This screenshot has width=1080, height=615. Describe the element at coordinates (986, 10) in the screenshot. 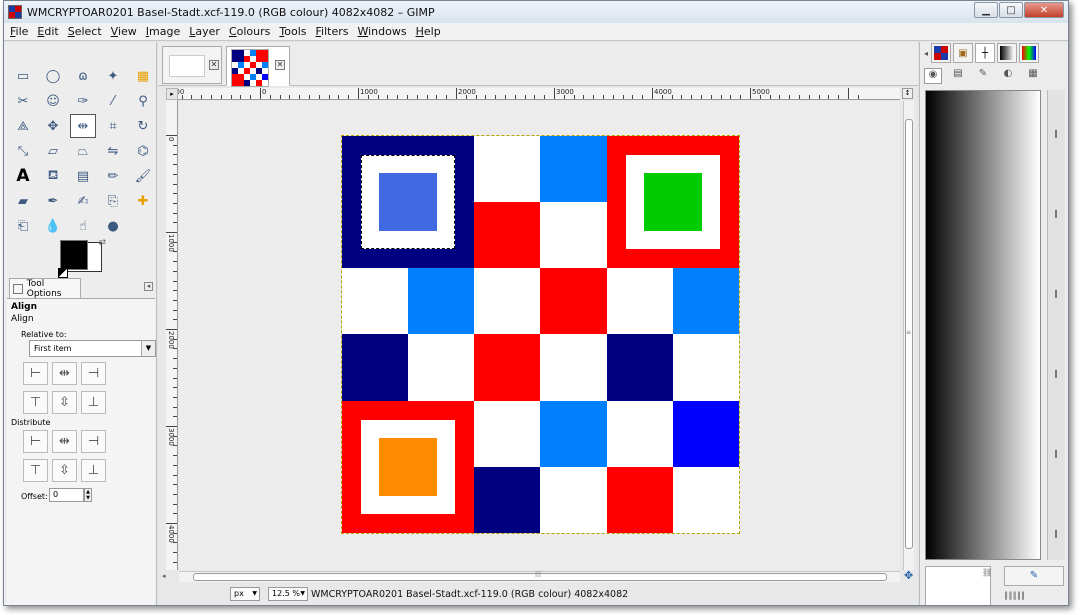

I see `minimize-button: ▁` at that location.